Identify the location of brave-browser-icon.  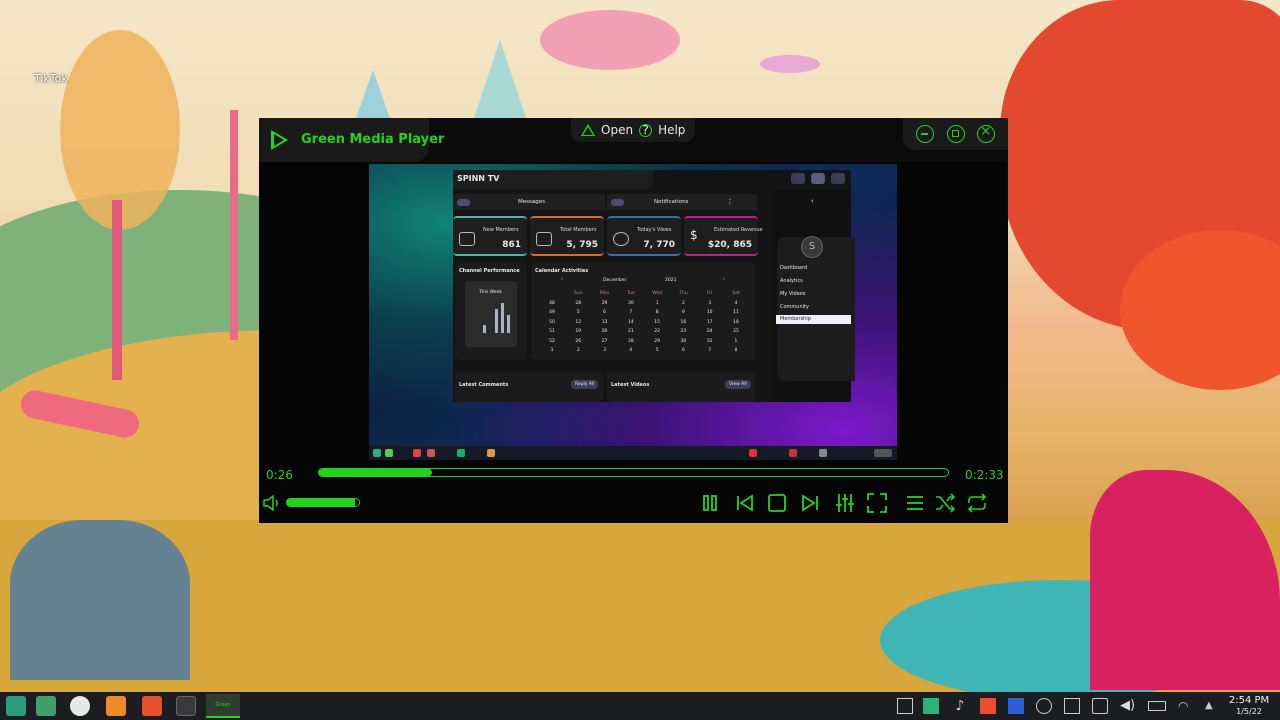
(152, 706).